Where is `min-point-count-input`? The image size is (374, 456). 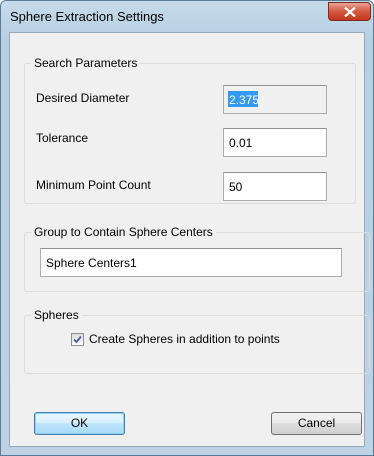
min-point-count-input is located at coordinates (275, 186).